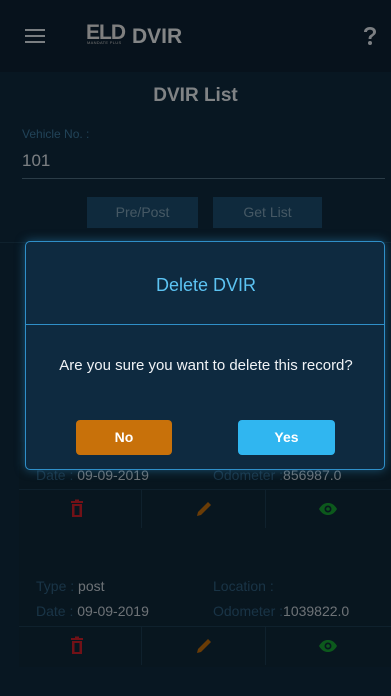 The height and width of the screenshot is (696, 391). Describe the element at coordinates (206, 285) in the screenshot. I see `dialog-title: Delete DVIR` at that location.